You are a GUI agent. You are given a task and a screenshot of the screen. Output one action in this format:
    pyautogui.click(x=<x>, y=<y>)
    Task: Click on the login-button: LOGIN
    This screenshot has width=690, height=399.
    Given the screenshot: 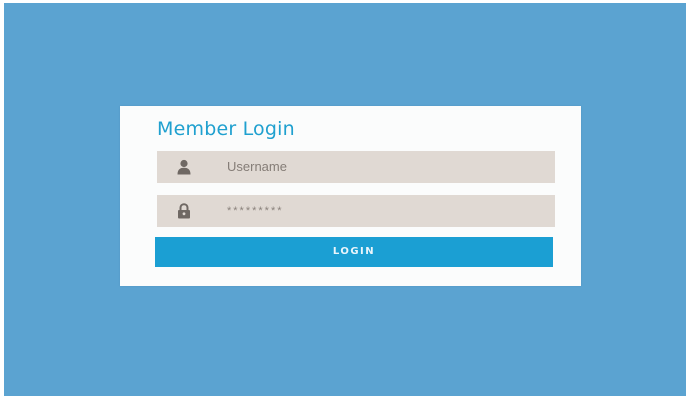 What is the action you would take?
    pyautogui.click(x=354, y=252)
    